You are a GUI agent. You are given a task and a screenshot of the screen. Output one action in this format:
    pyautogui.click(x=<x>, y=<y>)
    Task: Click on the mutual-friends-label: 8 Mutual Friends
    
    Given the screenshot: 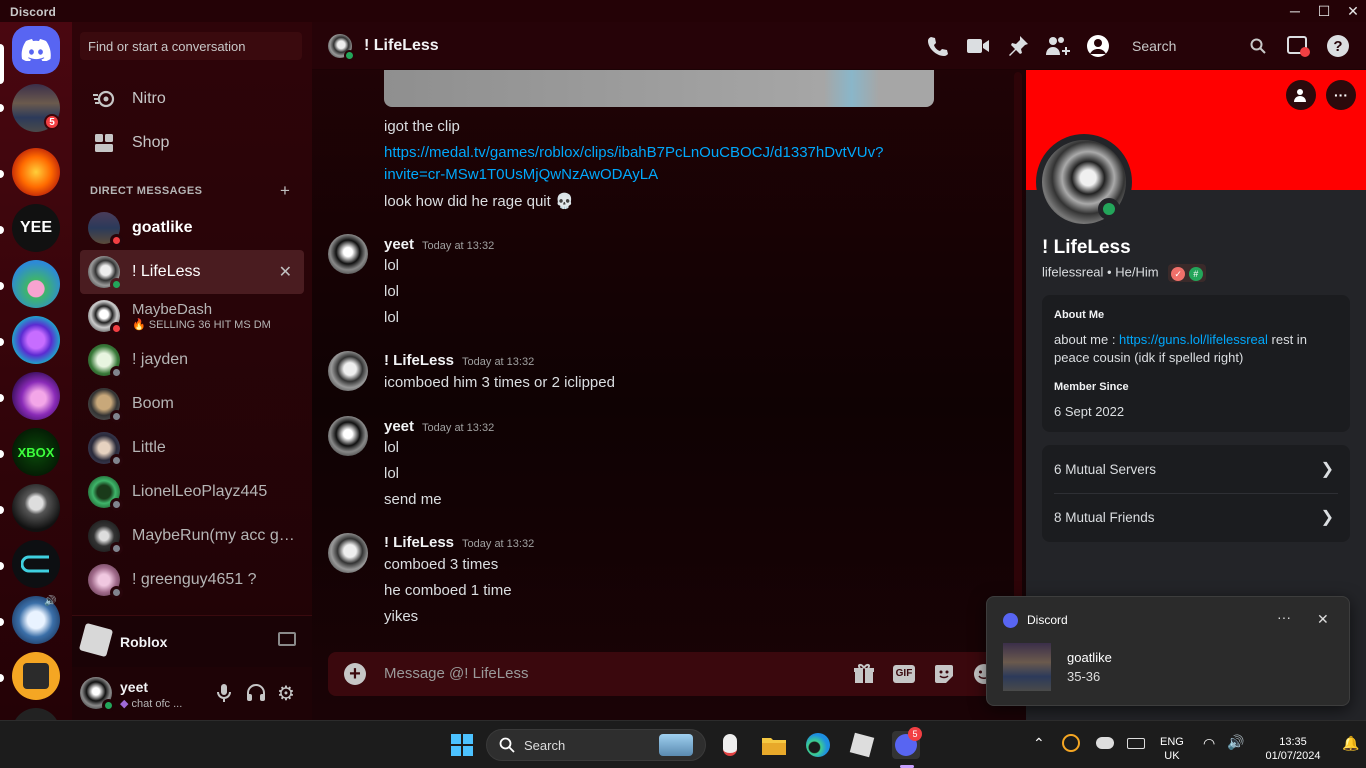 What is the action you would take?
    pyautogui.click(x=1104, y=517)
    